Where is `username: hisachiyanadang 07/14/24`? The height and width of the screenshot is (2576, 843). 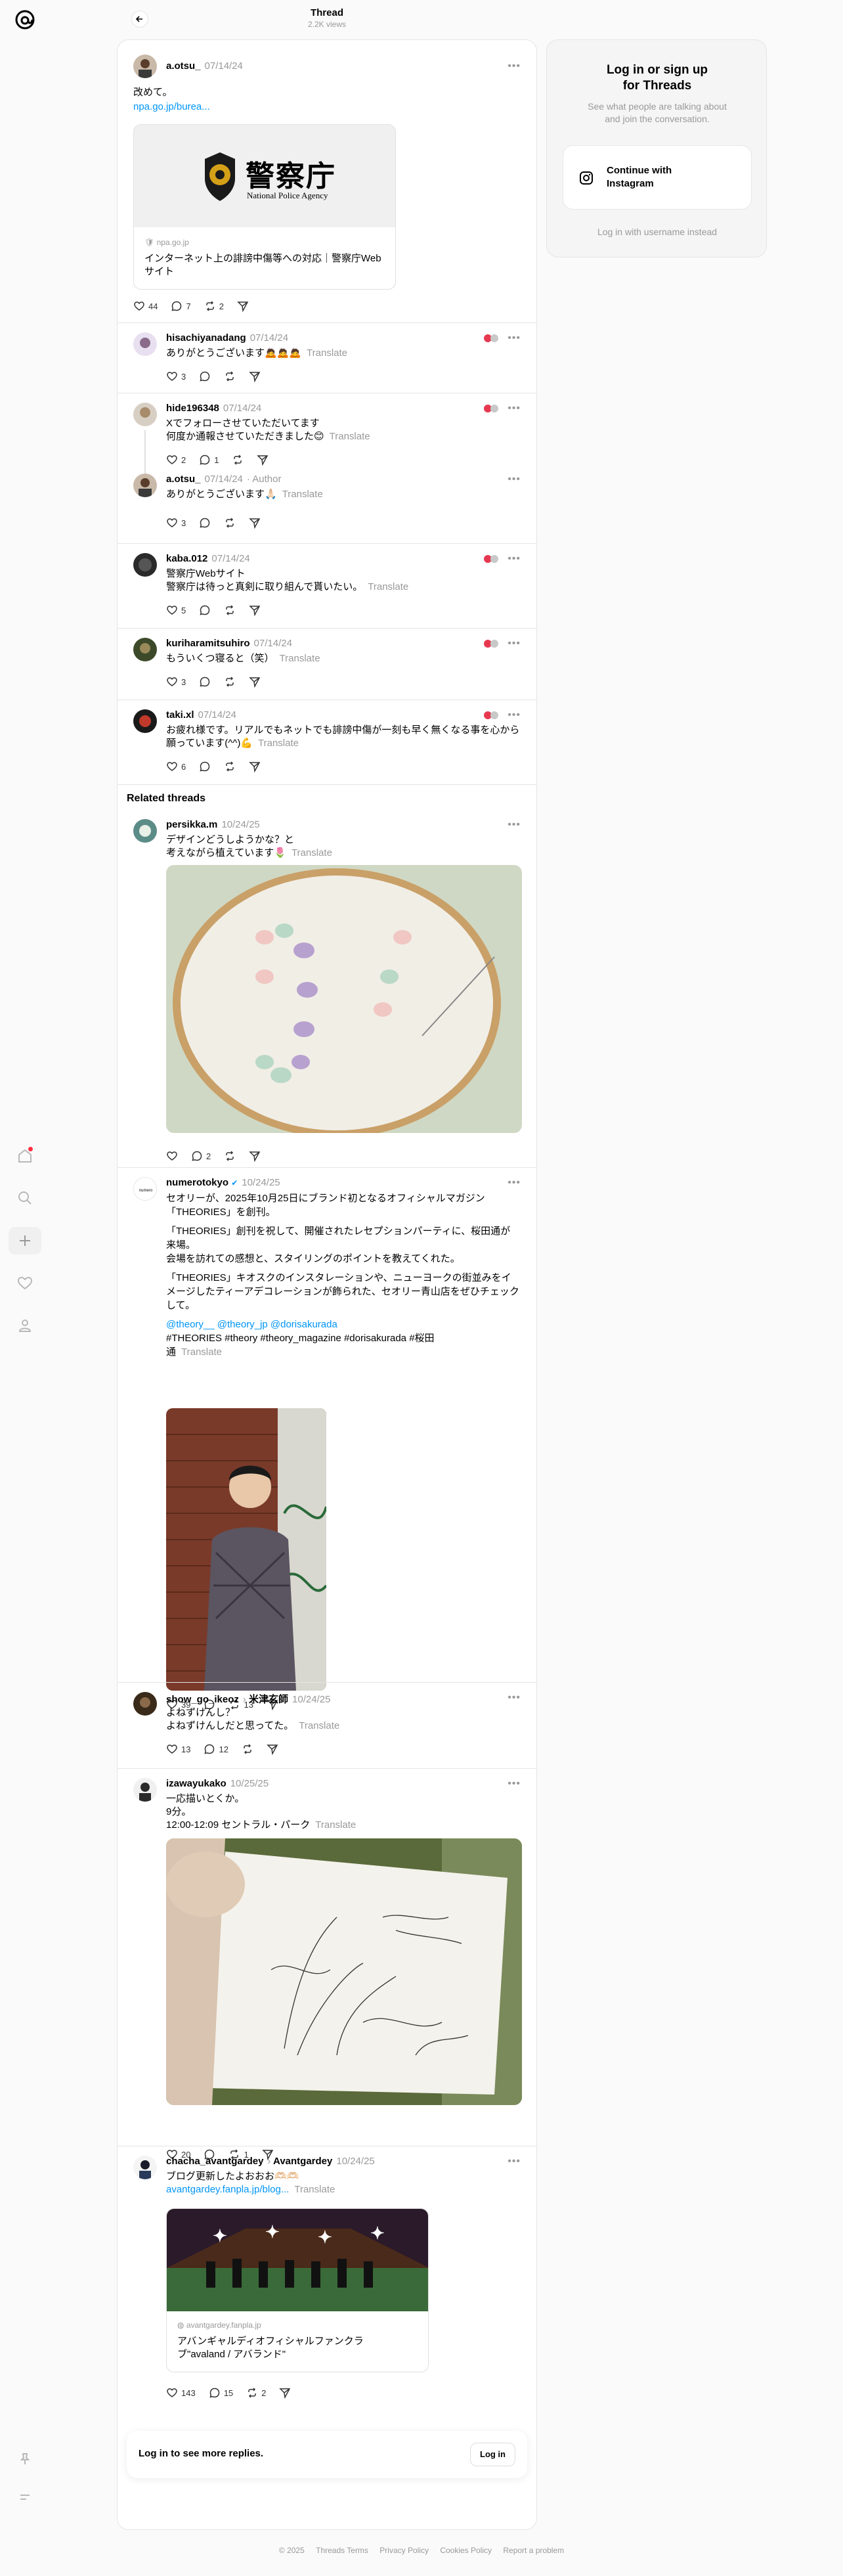 username: hisachiyanadang 07/14/24 is located at coordinates (227, 338).